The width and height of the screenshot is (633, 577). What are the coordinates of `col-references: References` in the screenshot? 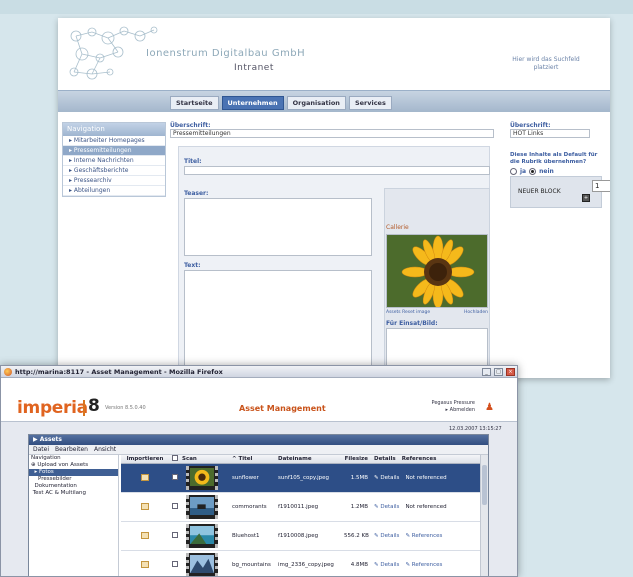 It's located at (435, 459).